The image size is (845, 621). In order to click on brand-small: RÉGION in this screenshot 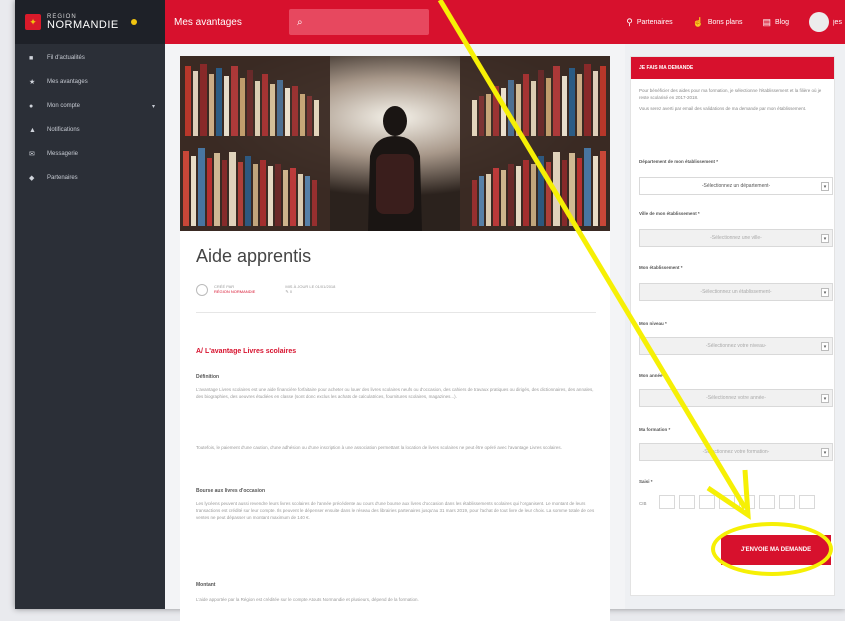, I will do `click(62, 16)`.